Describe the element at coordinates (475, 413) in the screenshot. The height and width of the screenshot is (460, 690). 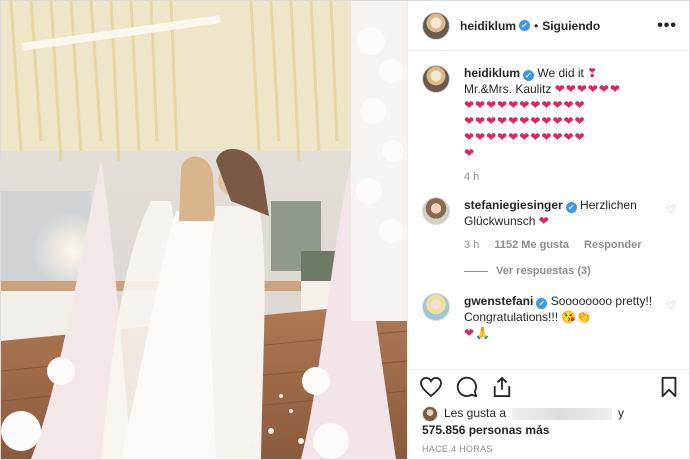
I see `likes-prefix: Les gusta a` at that location.